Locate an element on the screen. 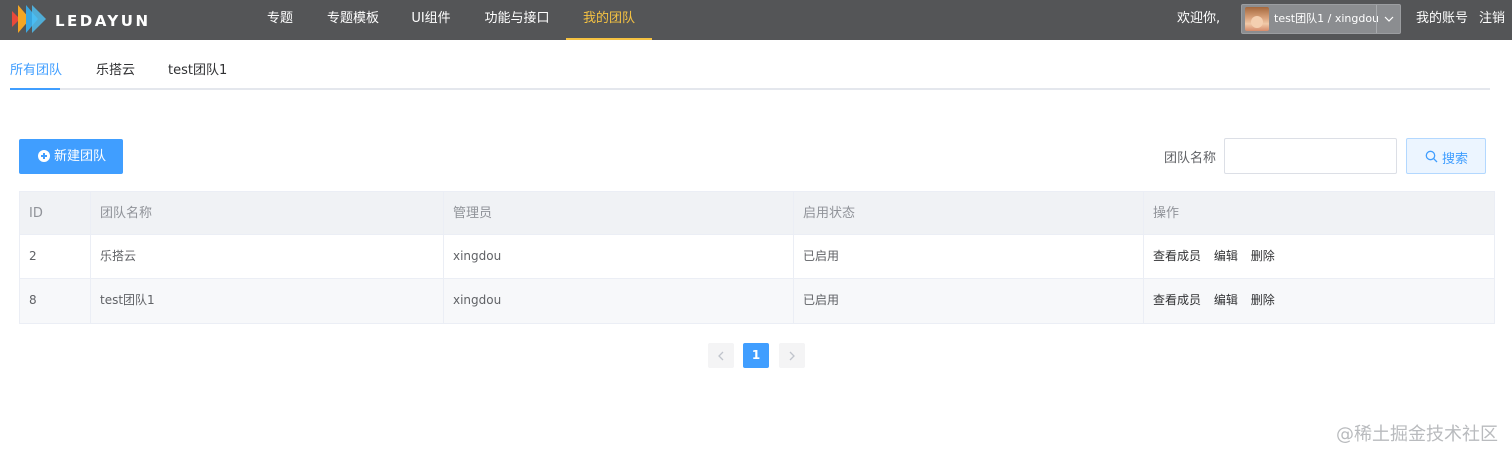 Image resolution: width=1512 pixels, height=456 pixels. next-page-button is located at coordinates (792, 355).